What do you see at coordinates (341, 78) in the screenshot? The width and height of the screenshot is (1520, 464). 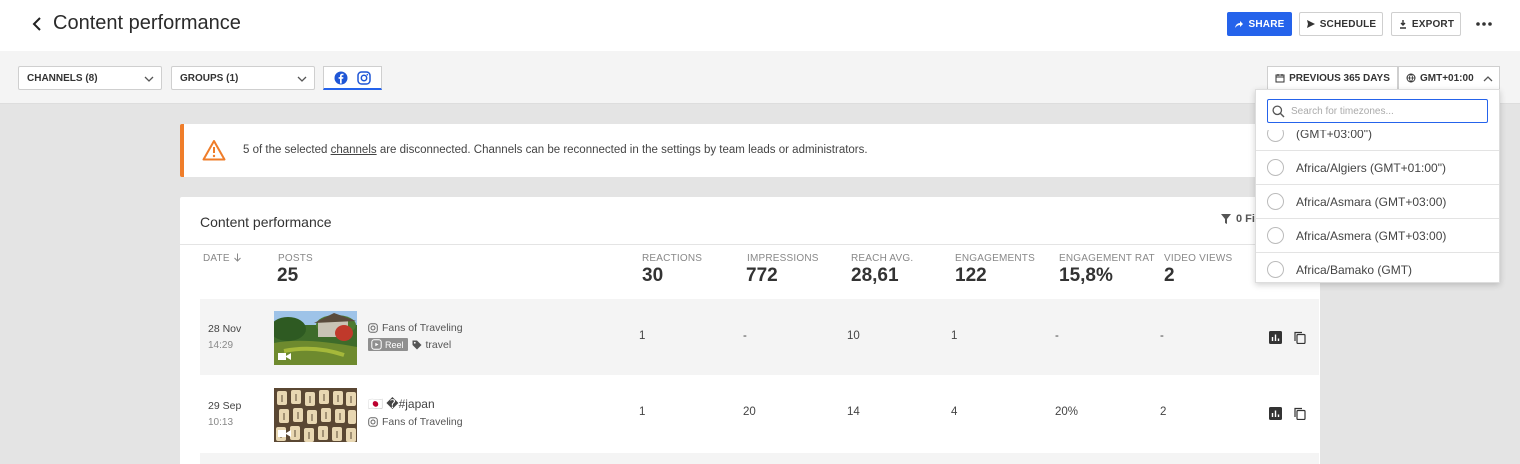 I see `facebook-icon` at bounding box center [341, 78].